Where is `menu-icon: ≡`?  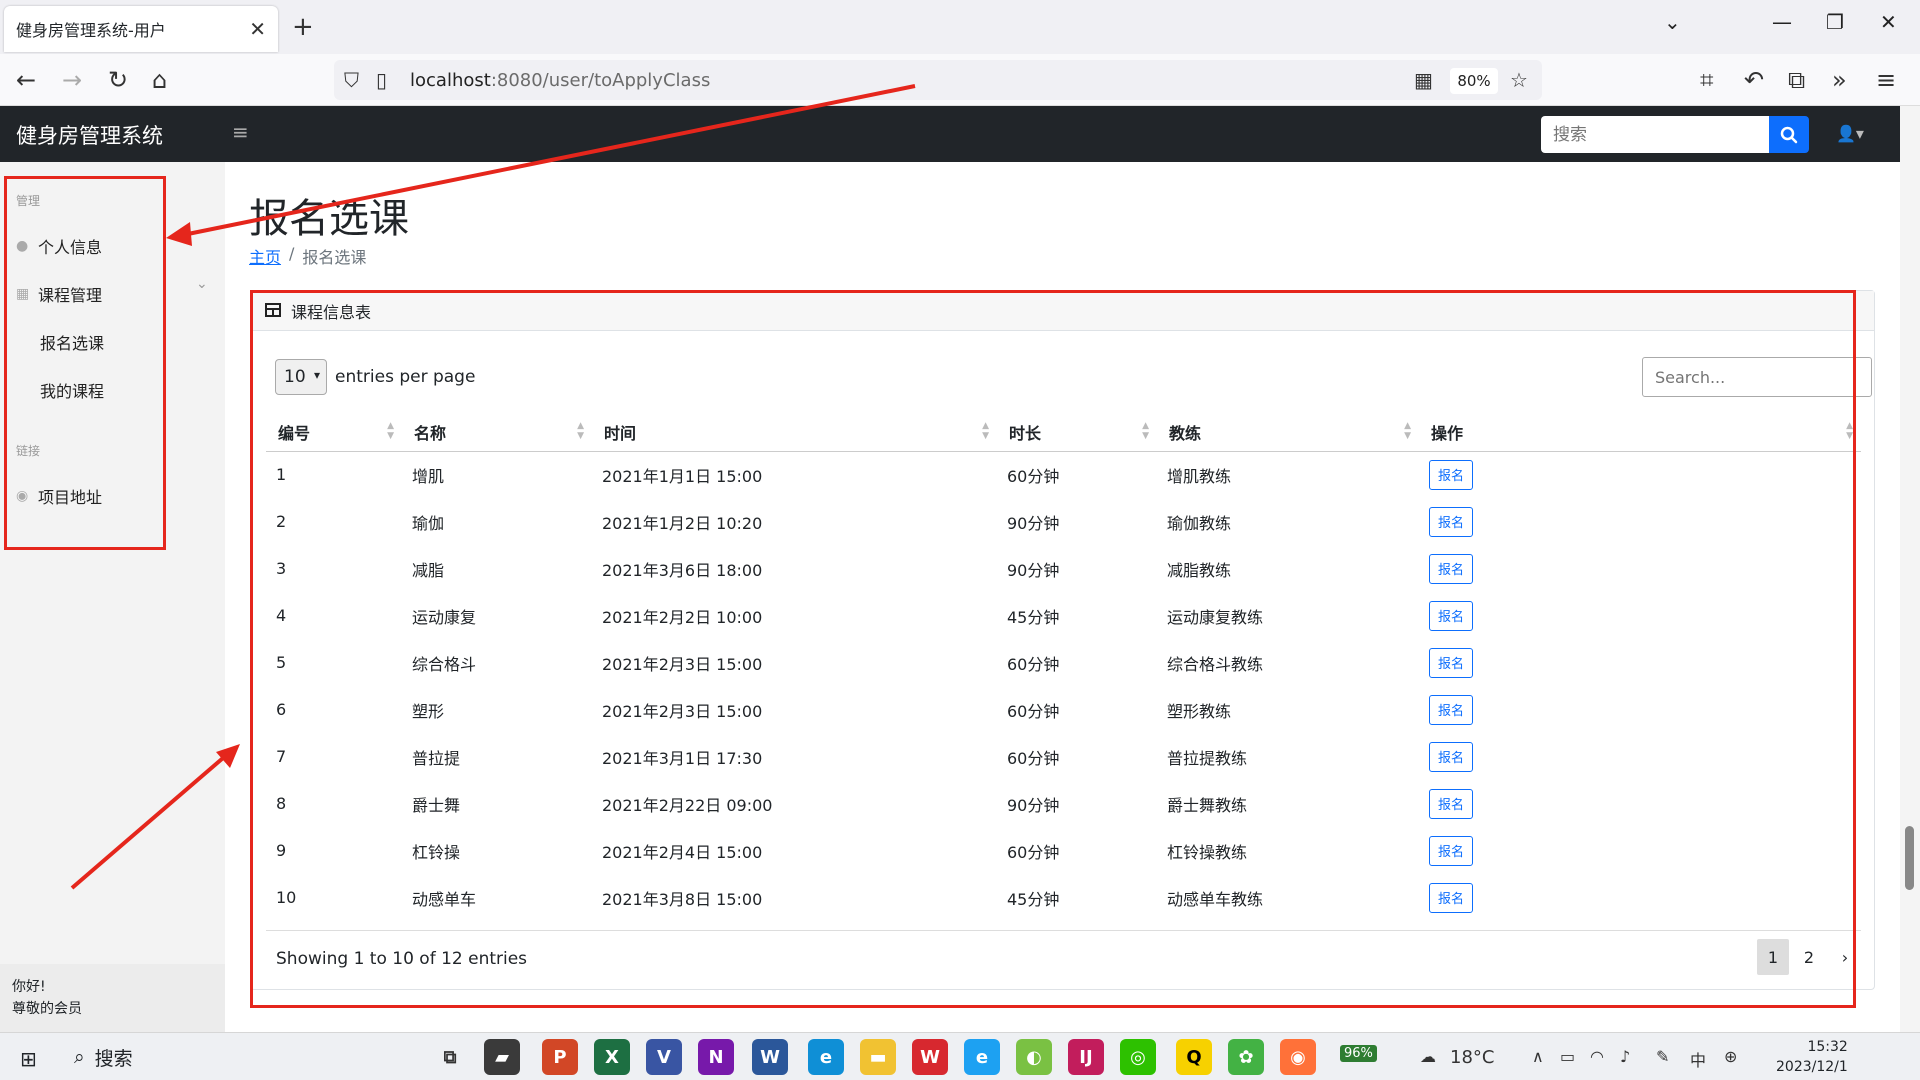 menu-icon: ≡ is located at coordinates (1886, 80).